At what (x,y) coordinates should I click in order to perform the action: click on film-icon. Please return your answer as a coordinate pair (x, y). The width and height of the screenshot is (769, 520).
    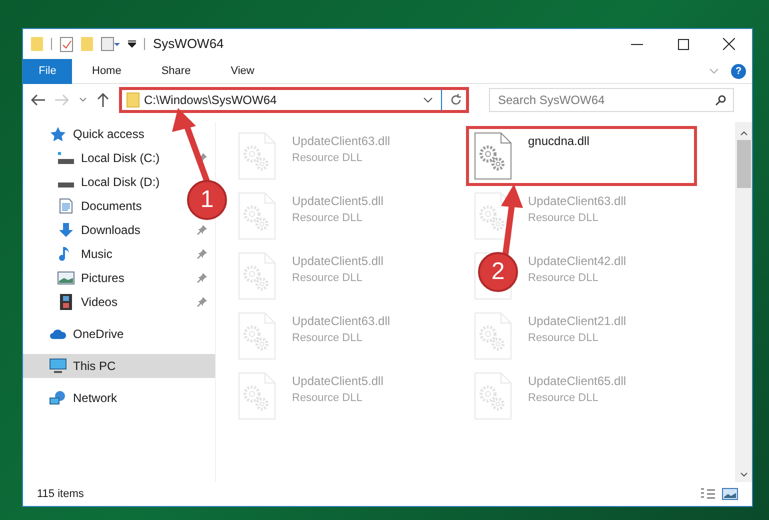
    Looking at the image, I should click on (66, 302).